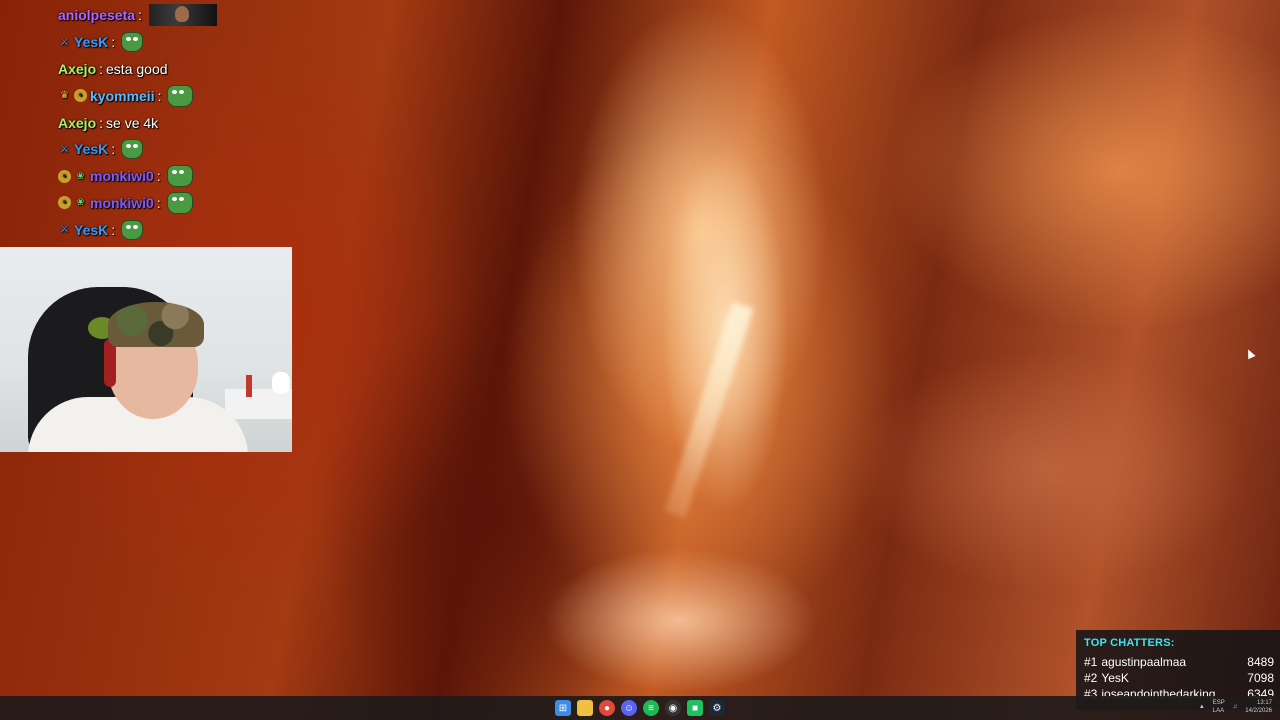  Describe the element at coordinates (1091, 662) in the screenshot. I see `chatter-rank: #1` at that location.